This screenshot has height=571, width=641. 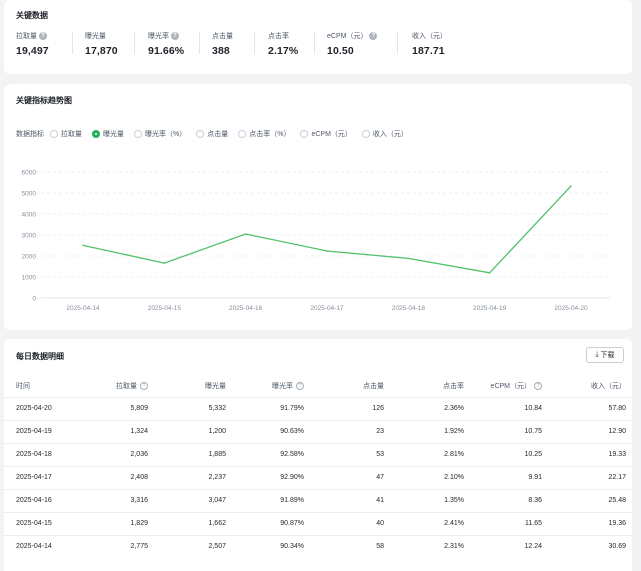 What do you see at coordinates (215, 386) in the screenshot?
I see `column-header-label: 曝光量` at bounding box center [215, 386].